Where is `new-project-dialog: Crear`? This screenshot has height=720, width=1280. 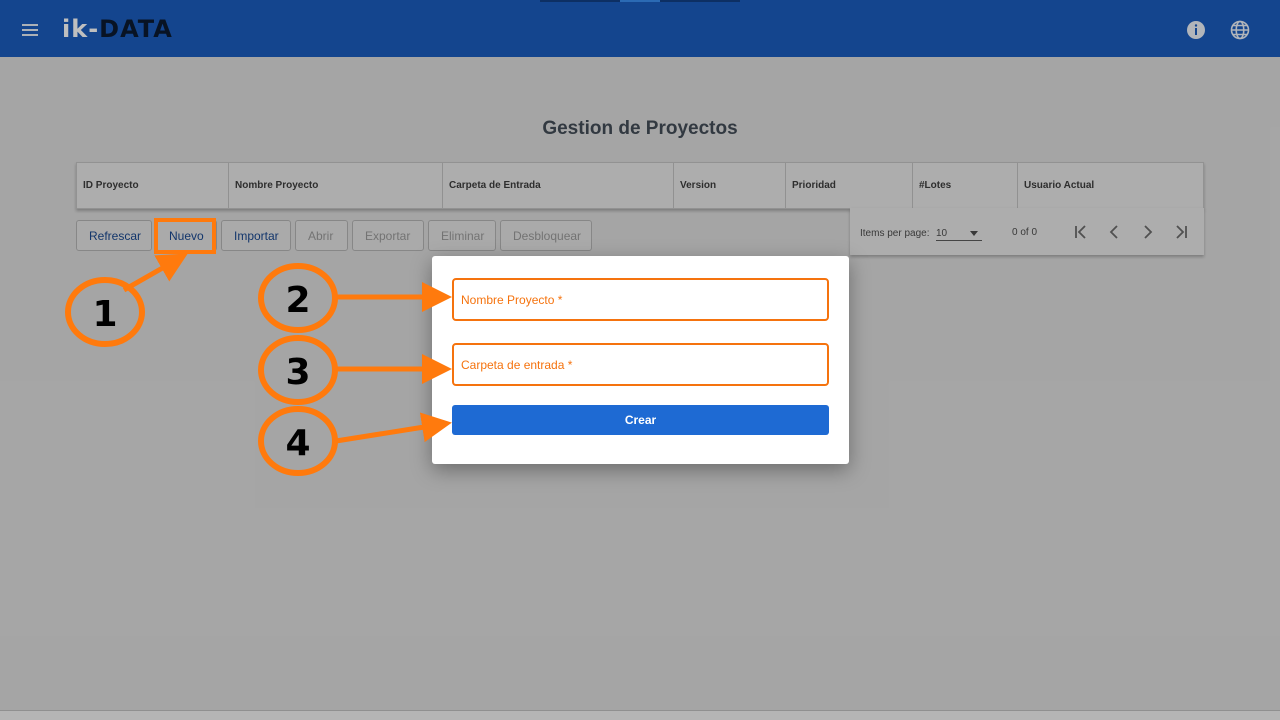 new-project-dialog: Crear is located at coordinates (640, 360).